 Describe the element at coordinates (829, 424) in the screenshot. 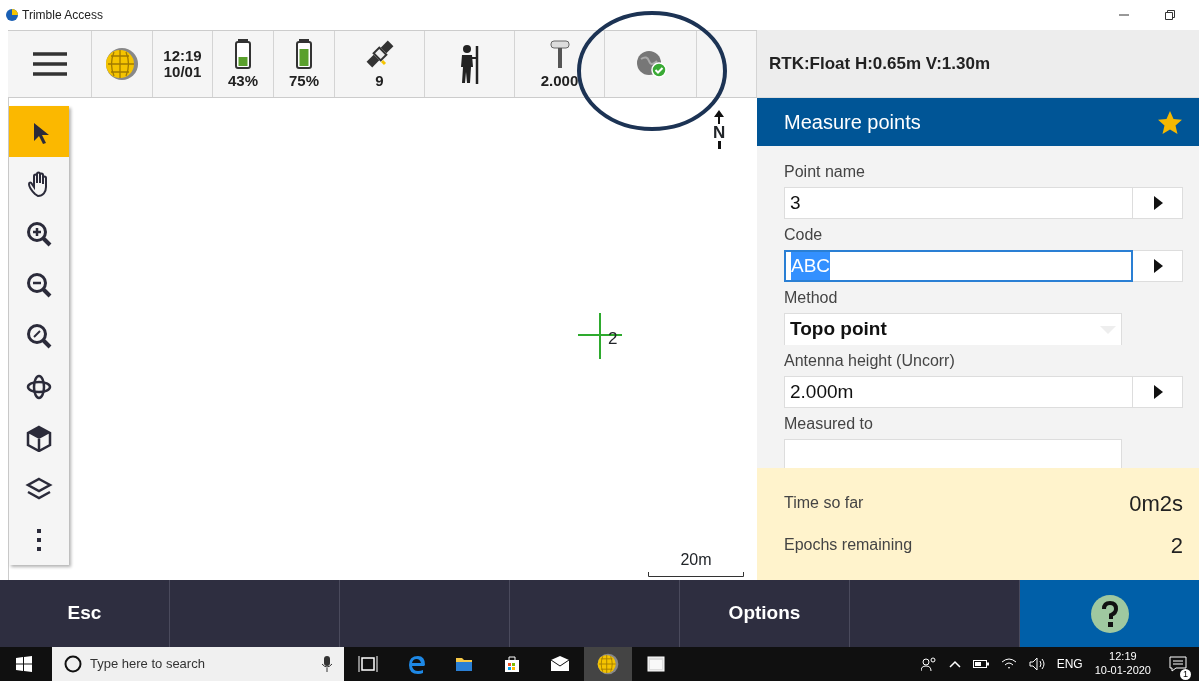

I see `field-label: Measured to` at that location.